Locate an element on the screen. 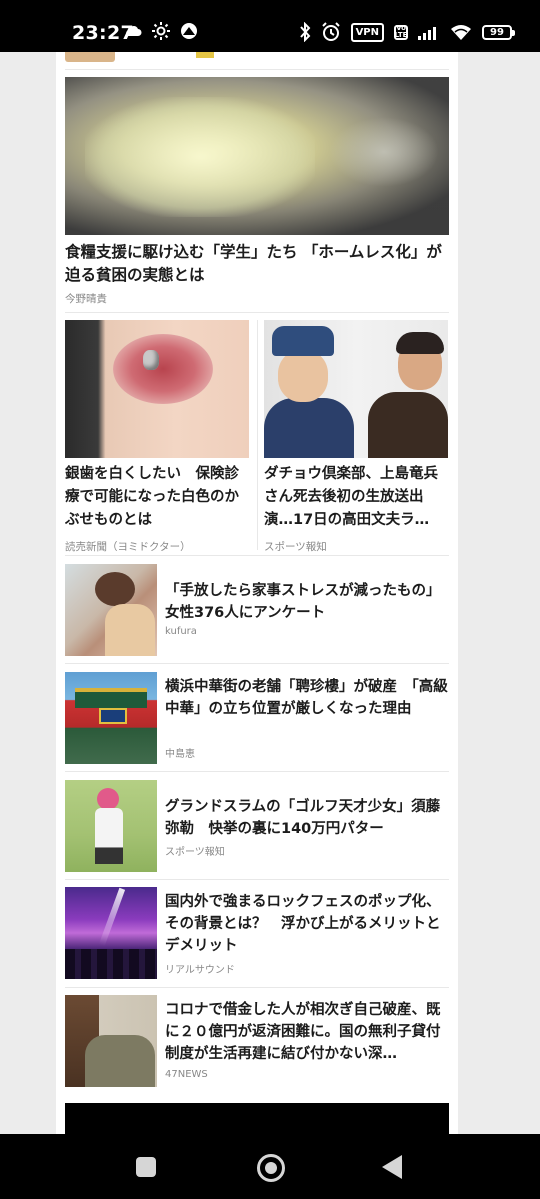 The image size is (540, 1199). list-item-source: 47NEWS is located at coordinates (186, 1074).